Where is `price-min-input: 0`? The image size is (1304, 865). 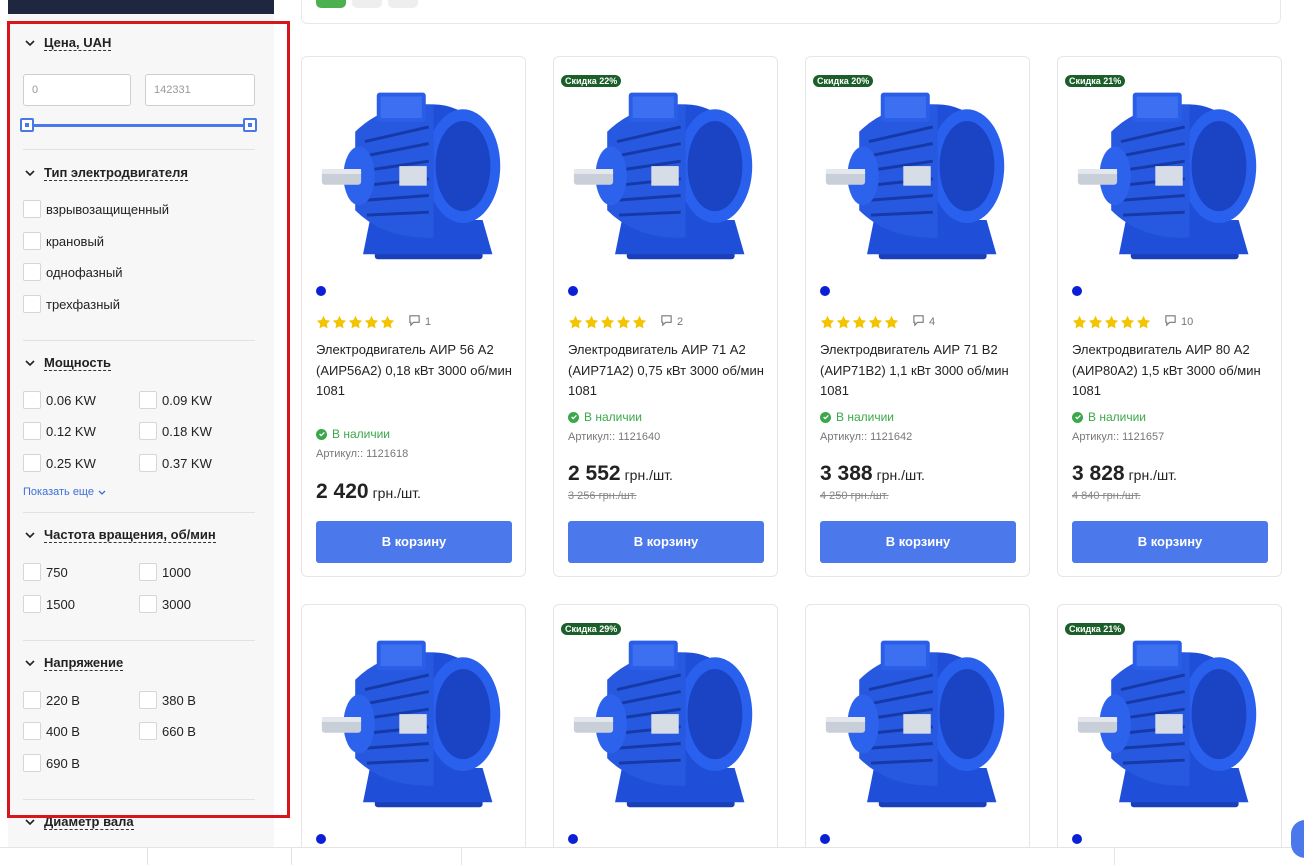
price-min-input: 0 is located at coordinates (77, 90).